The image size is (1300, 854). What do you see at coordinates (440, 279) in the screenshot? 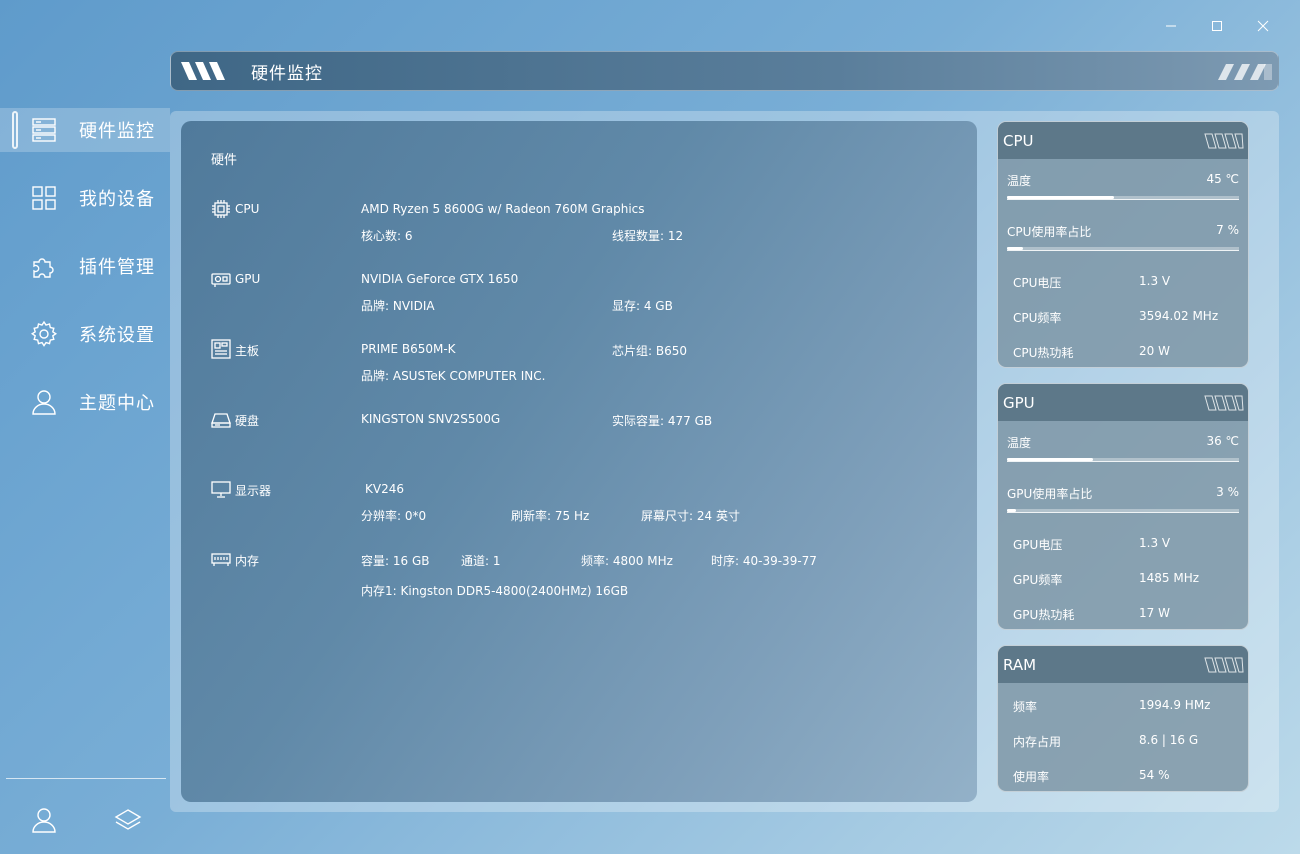
I see `gpu-model: NVIDIA GeForce GTX 1650` at bounding box center [440, 279].